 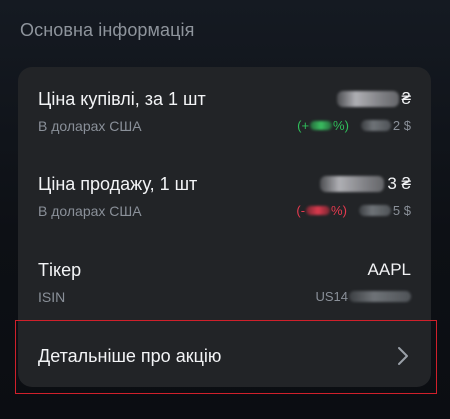 I want to click on isin-prefix: US14, so click(x=331, y=296).